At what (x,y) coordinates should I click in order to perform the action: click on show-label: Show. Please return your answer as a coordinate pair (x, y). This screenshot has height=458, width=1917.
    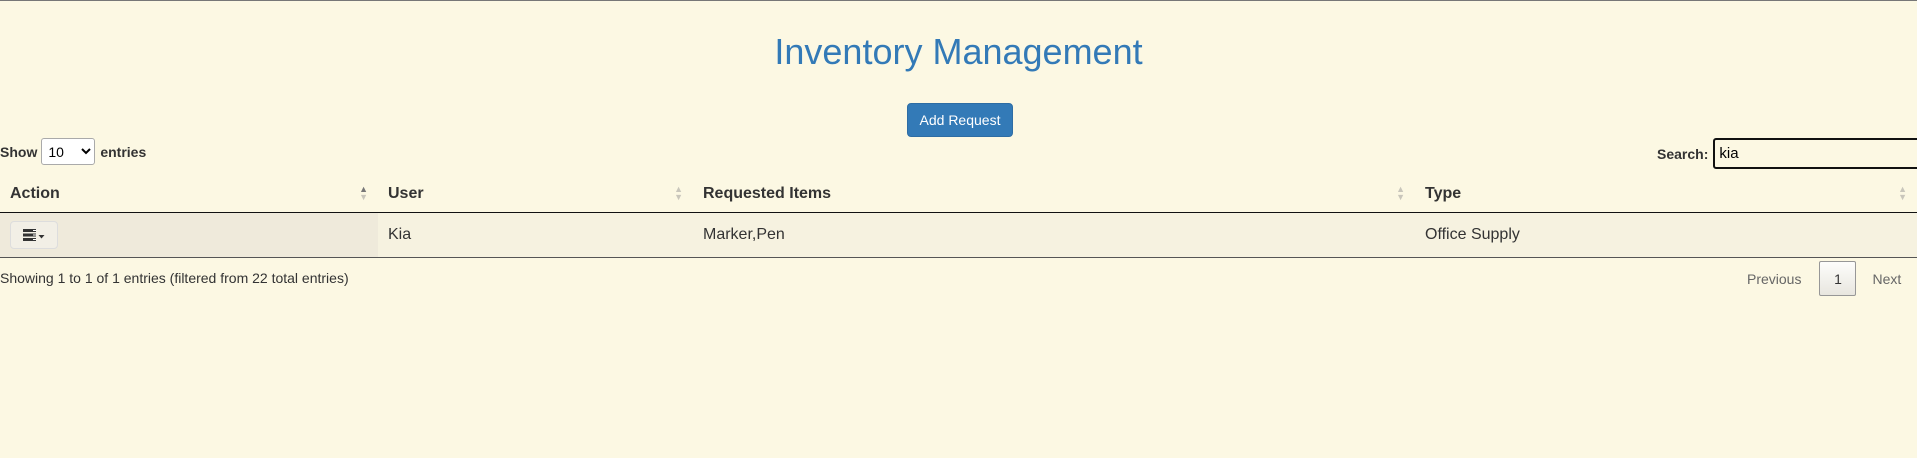
    Looking at the image, I should click on (19, 151).